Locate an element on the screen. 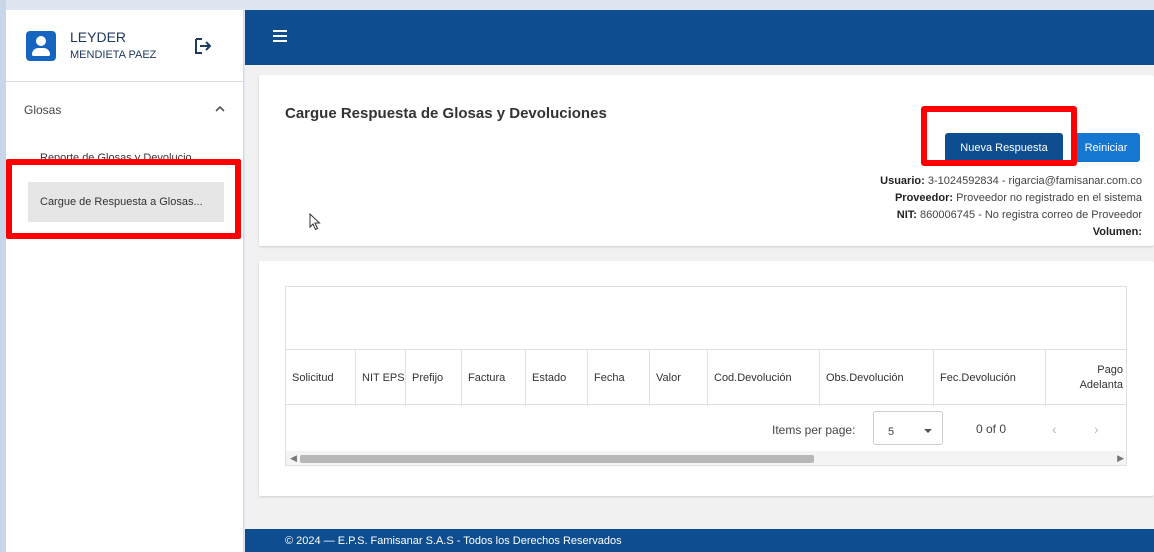  logout-icon is located at coordinates (203, 46).